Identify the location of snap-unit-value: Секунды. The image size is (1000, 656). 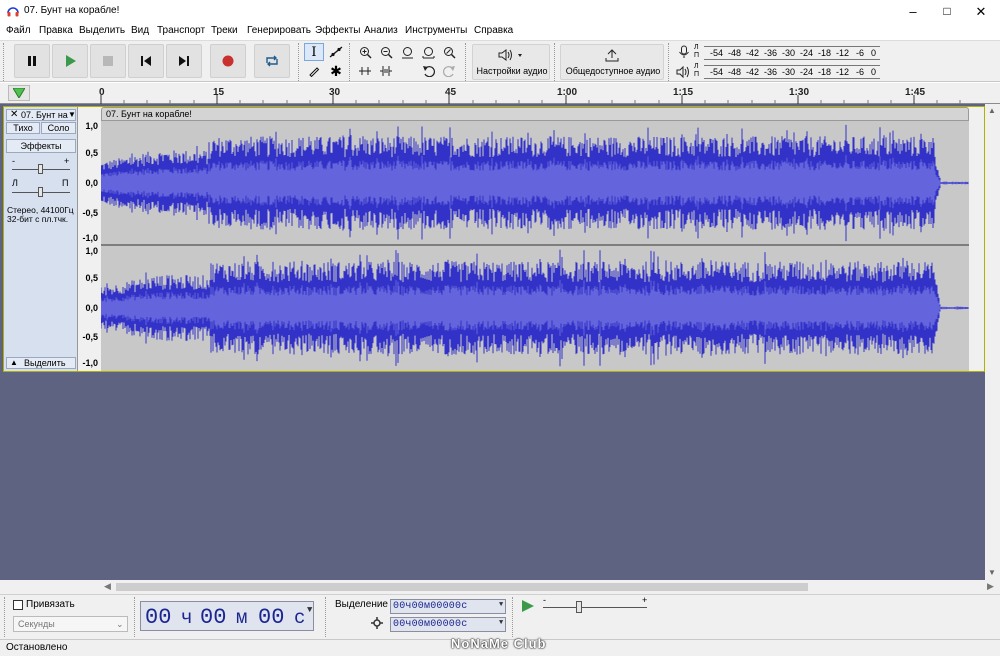
(36, 624).